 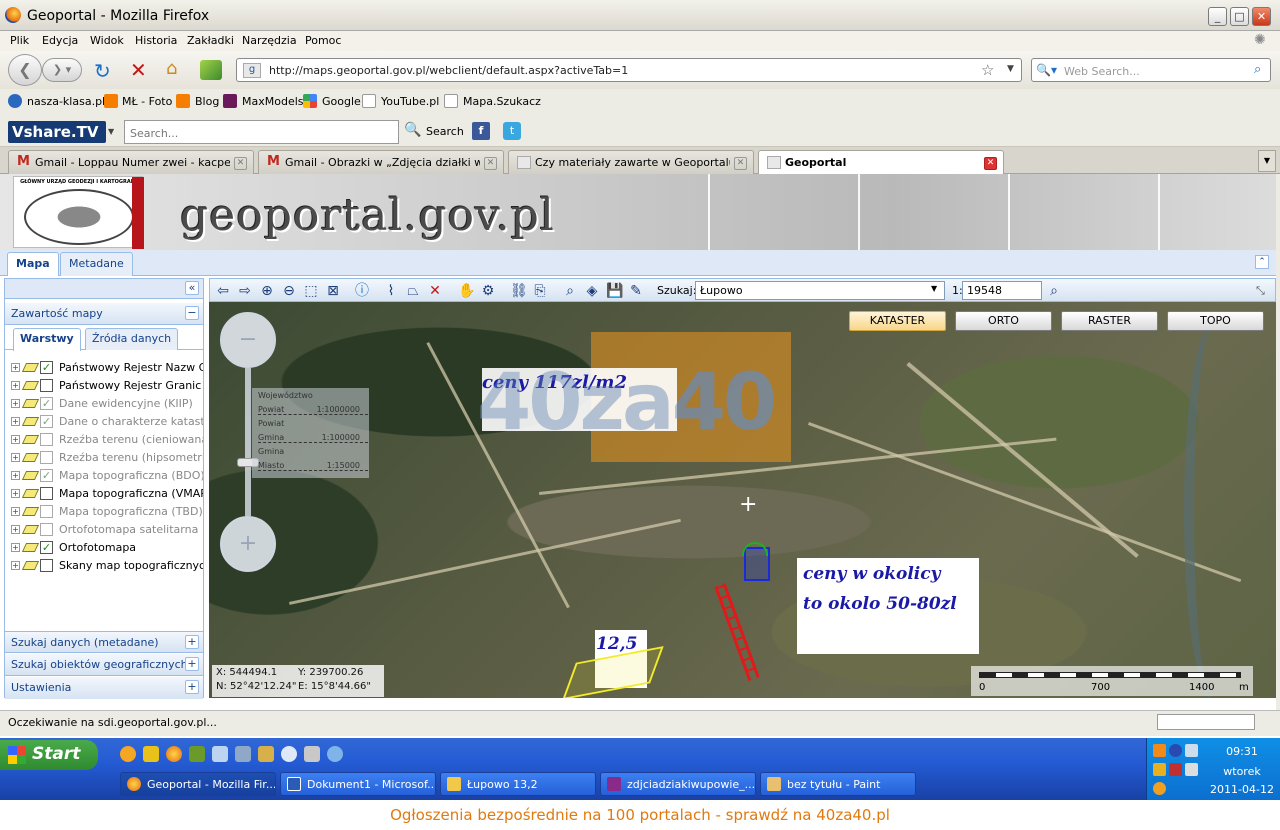 What do you see at coordinates (1109, 321) in the screenshot?
I see `mode-raster-button: RASTER` at bounding box center [1109, 321].